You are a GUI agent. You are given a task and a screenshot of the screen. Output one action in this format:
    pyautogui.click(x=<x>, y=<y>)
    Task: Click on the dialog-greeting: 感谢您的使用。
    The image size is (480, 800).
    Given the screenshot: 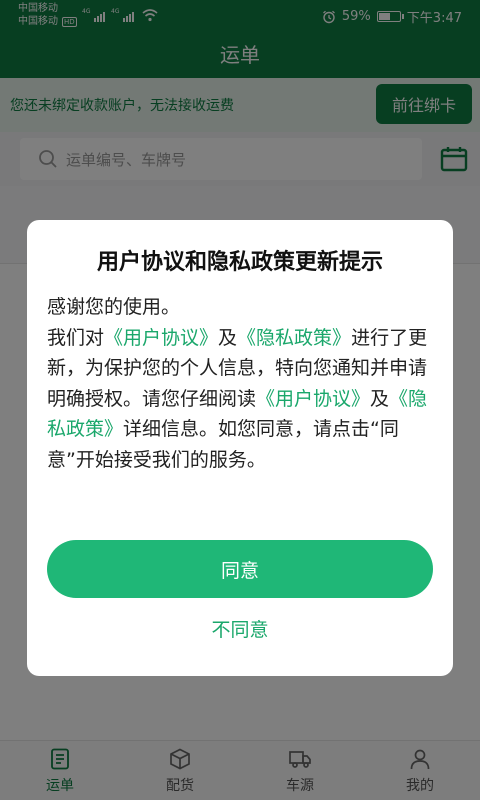 What is the action you would take?
    pyautogui.click(x=114, y=307)
    